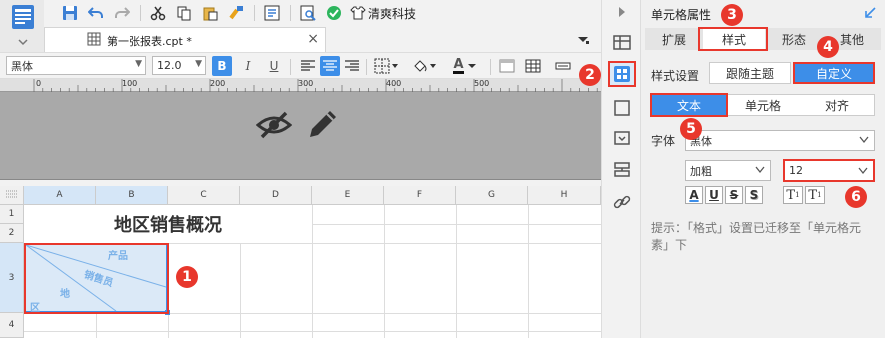  I want to click on panel-font-select: 黑体, so click(780, 140).